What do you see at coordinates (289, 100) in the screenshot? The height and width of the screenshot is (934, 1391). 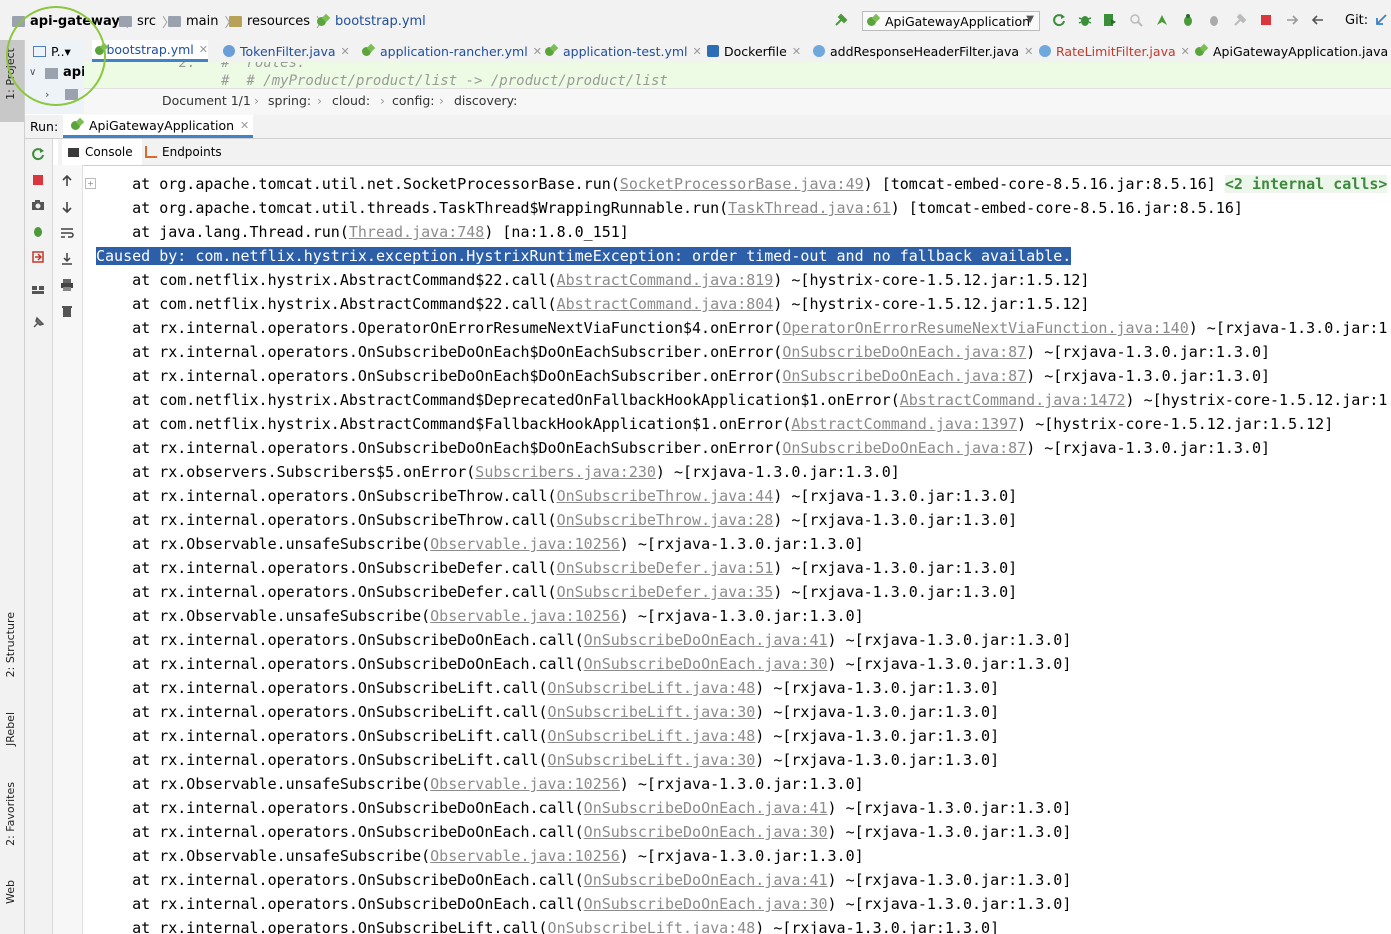 I see `doc-crumb: spring:` at bounding box center [289, 100].